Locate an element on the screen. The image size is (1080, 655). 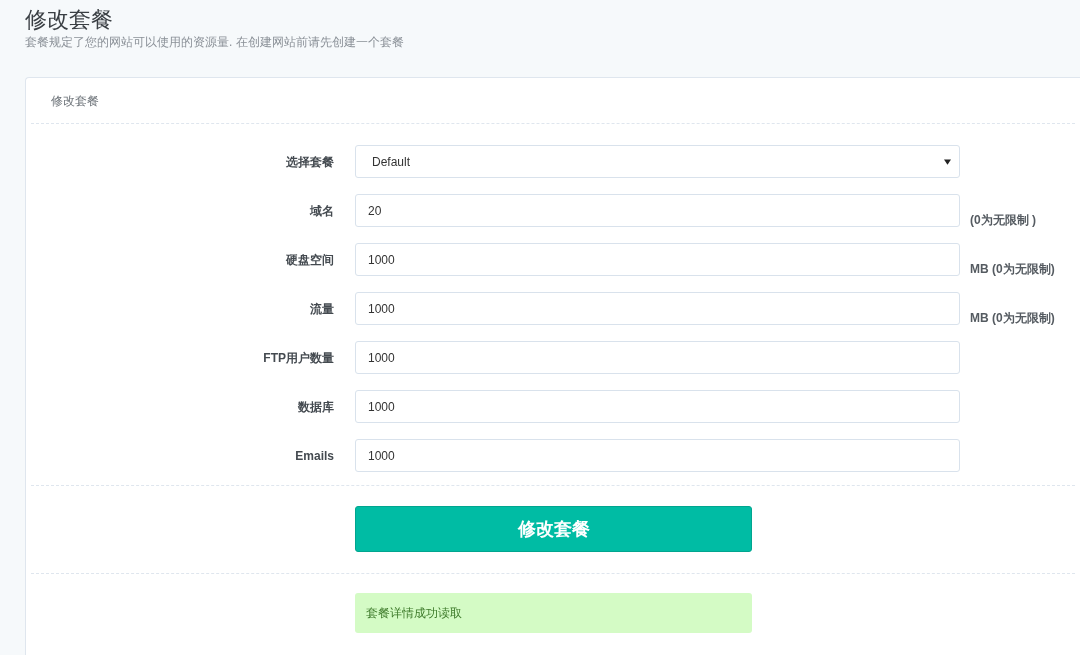
card-title: 修改套餐 is located at coordinates (75, 101).